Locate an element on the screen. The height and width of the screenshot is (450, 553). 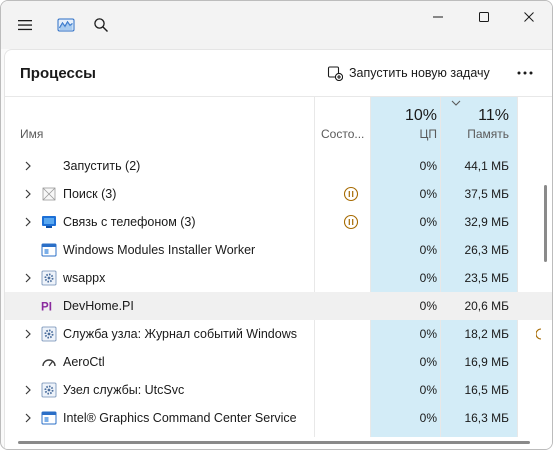
truncated-column-indicator is located at coordinates (539, 334).